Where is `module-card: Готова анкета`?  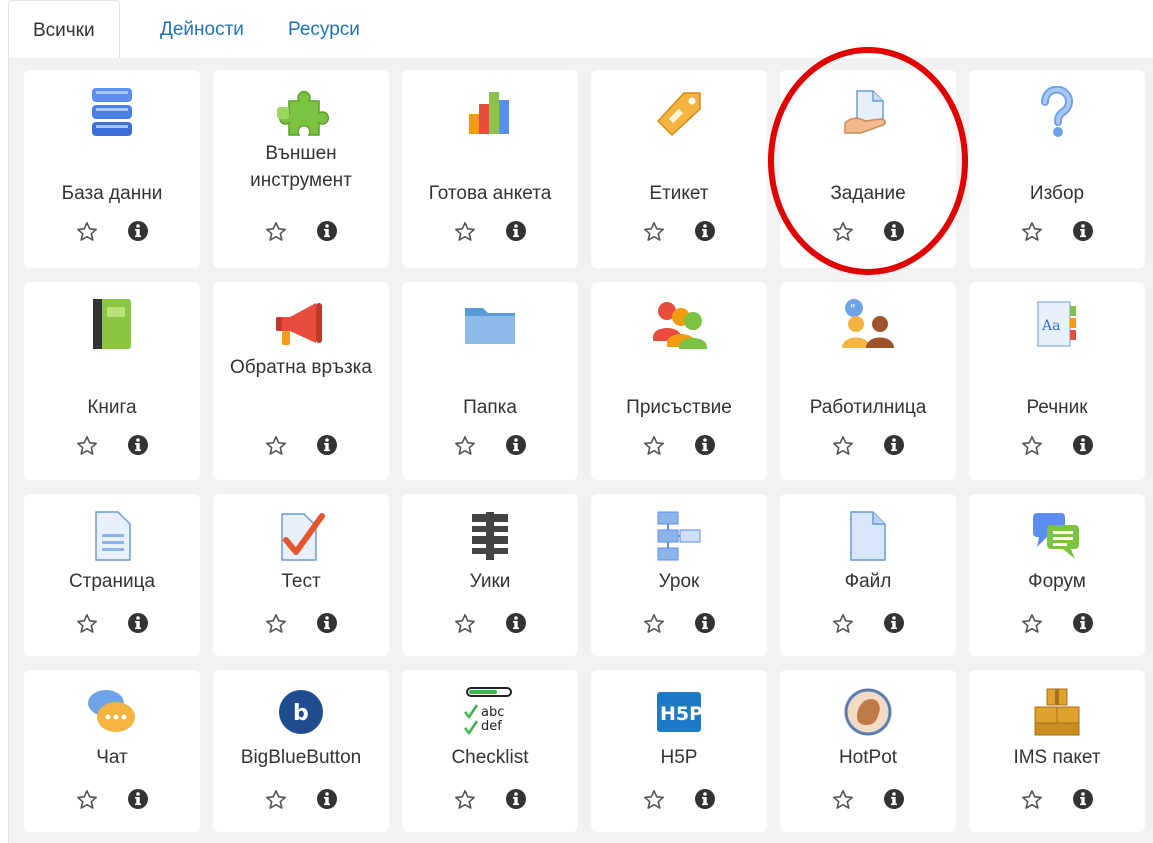 module-card: Готова анкета is located at coordinates (490, 169).